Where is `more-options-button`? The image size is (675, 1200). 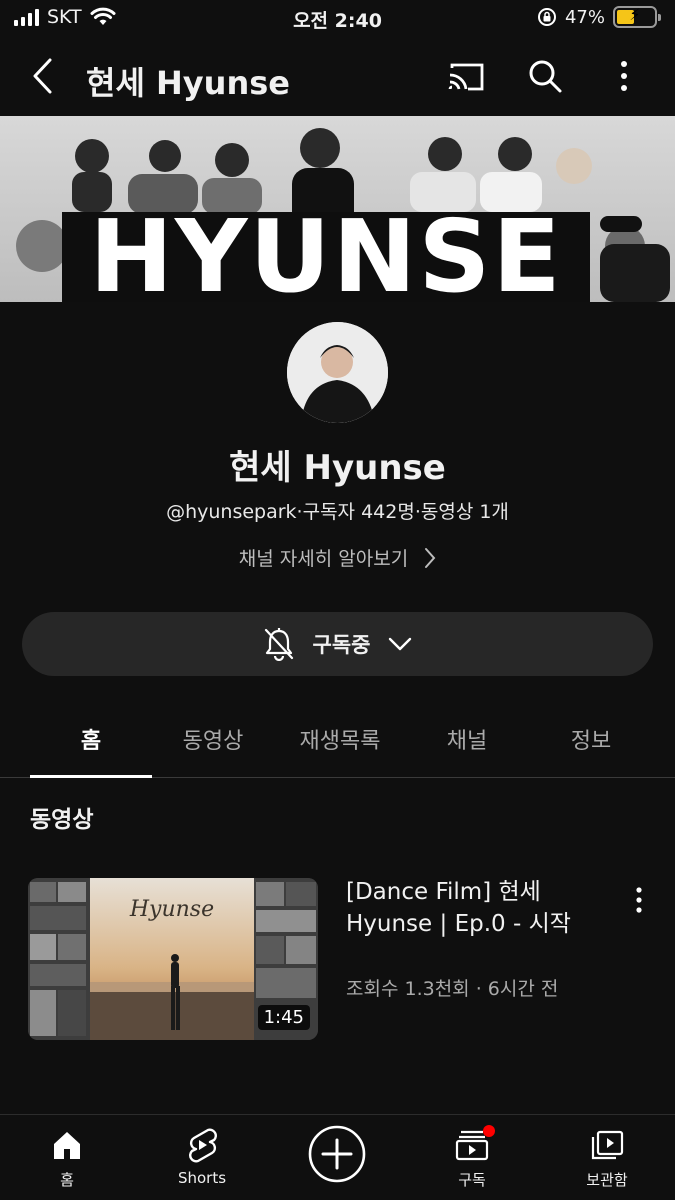
more-options-button is located at coordinates (624, 76).